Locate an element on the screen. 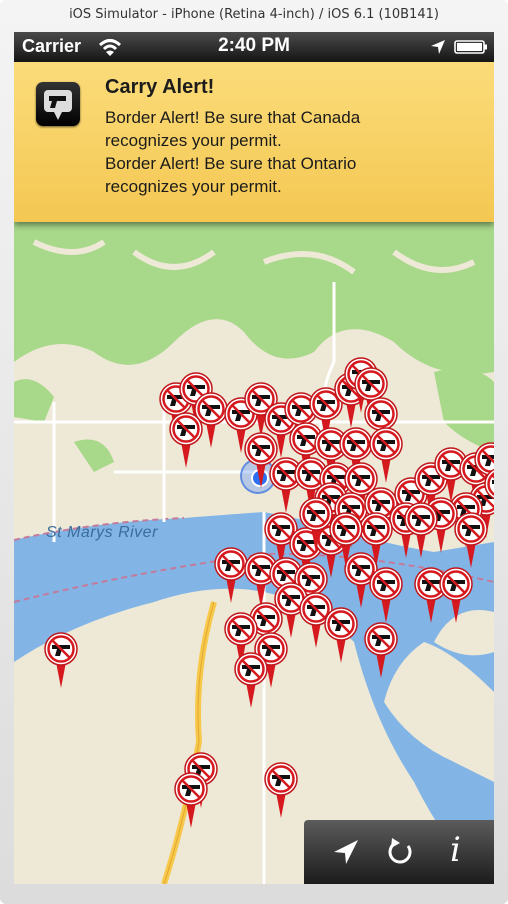 The image size is (508, 904). map-toolbar: i is located at coordinates (399, 852).